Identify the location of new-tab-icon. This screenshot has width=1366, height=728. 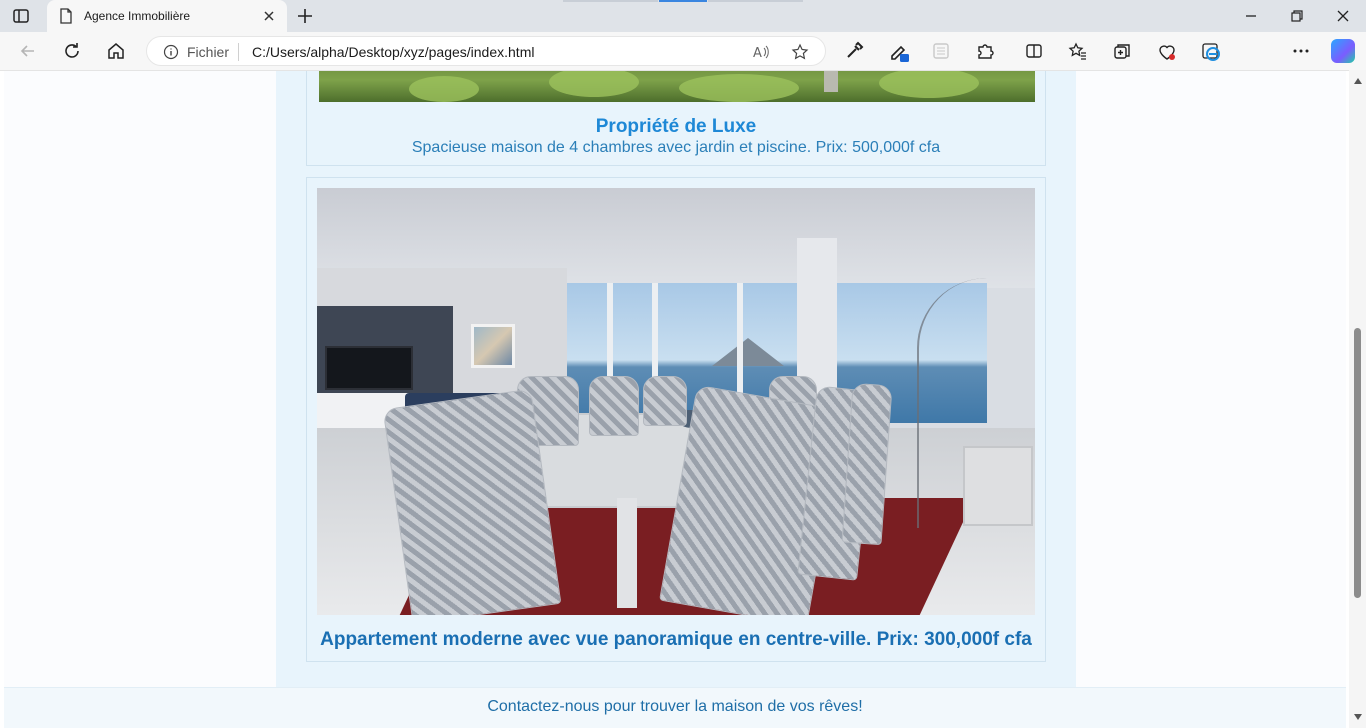
(305, 16).